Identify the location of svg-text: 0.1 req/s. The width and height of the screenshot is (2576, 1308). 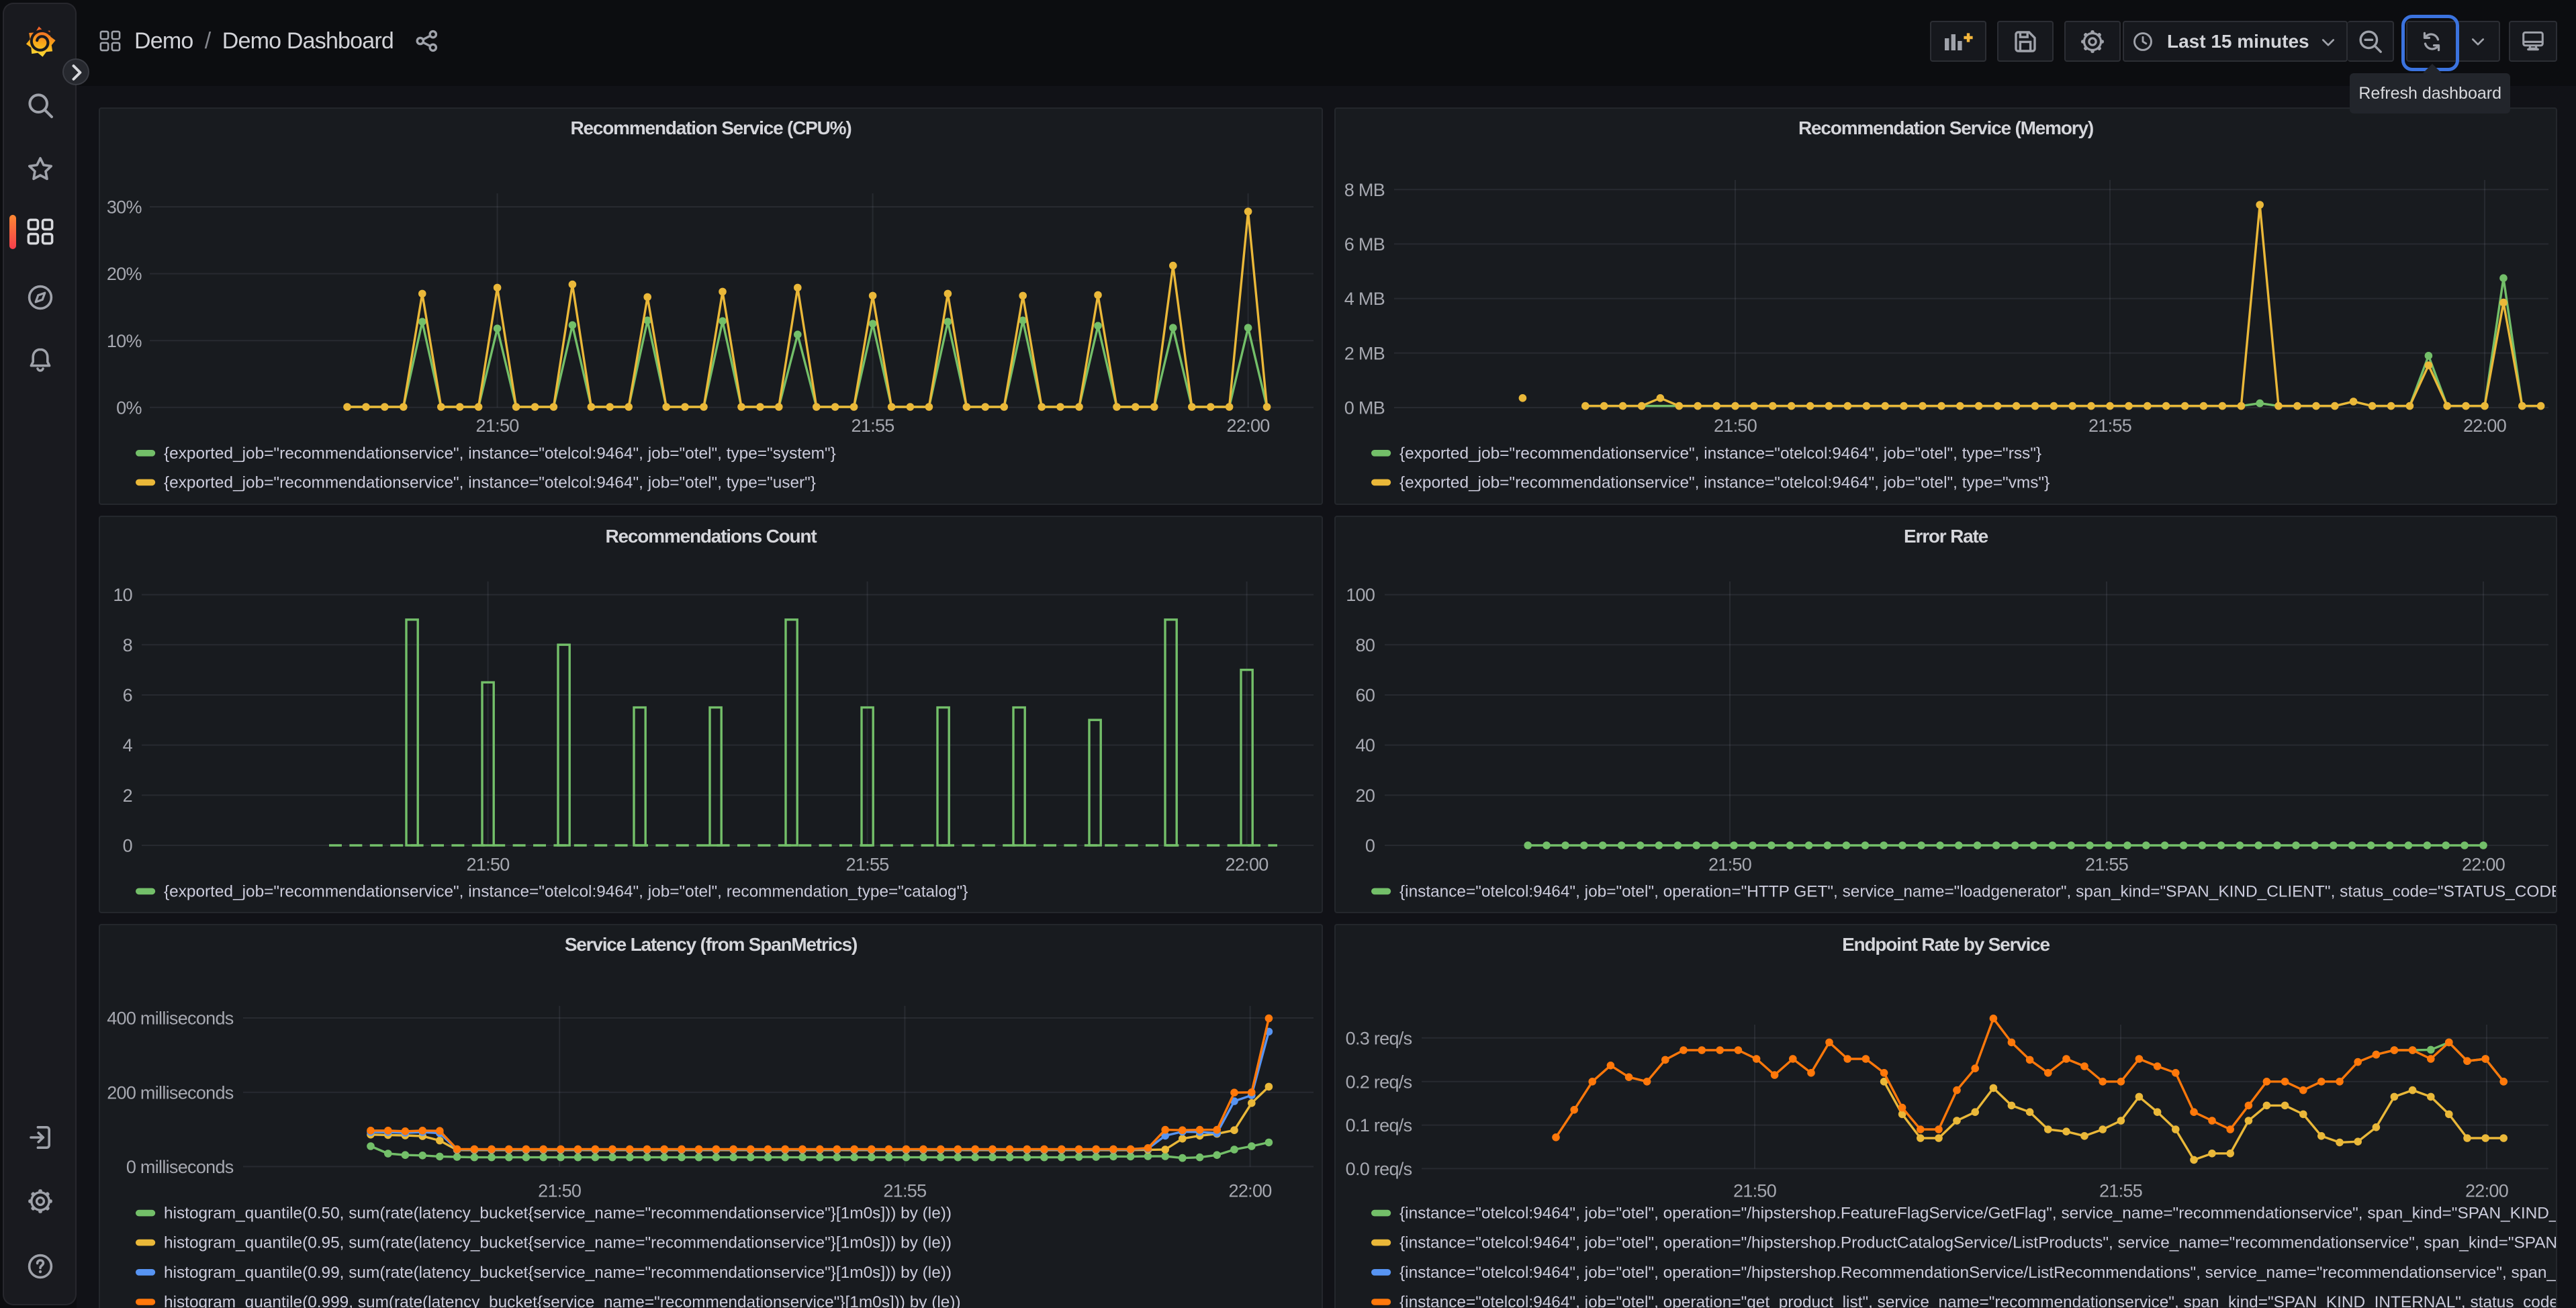
(1379, 1125).